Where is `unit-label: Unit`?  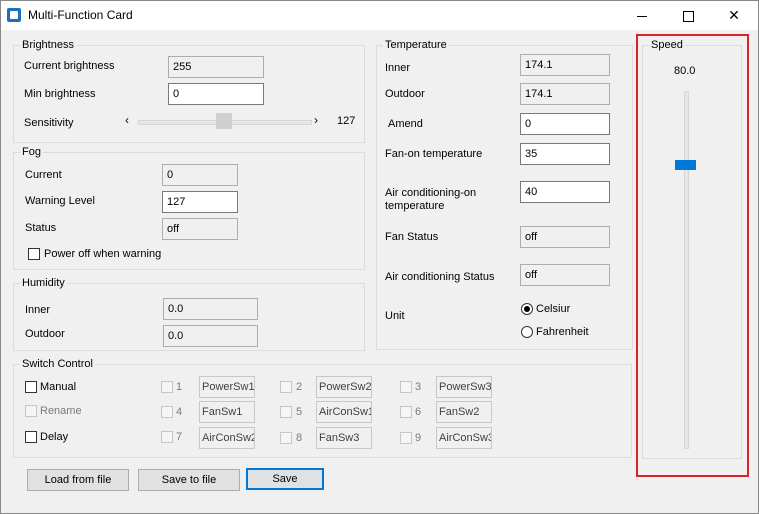 unit-label: Unit is located at coordinates (395, 316).